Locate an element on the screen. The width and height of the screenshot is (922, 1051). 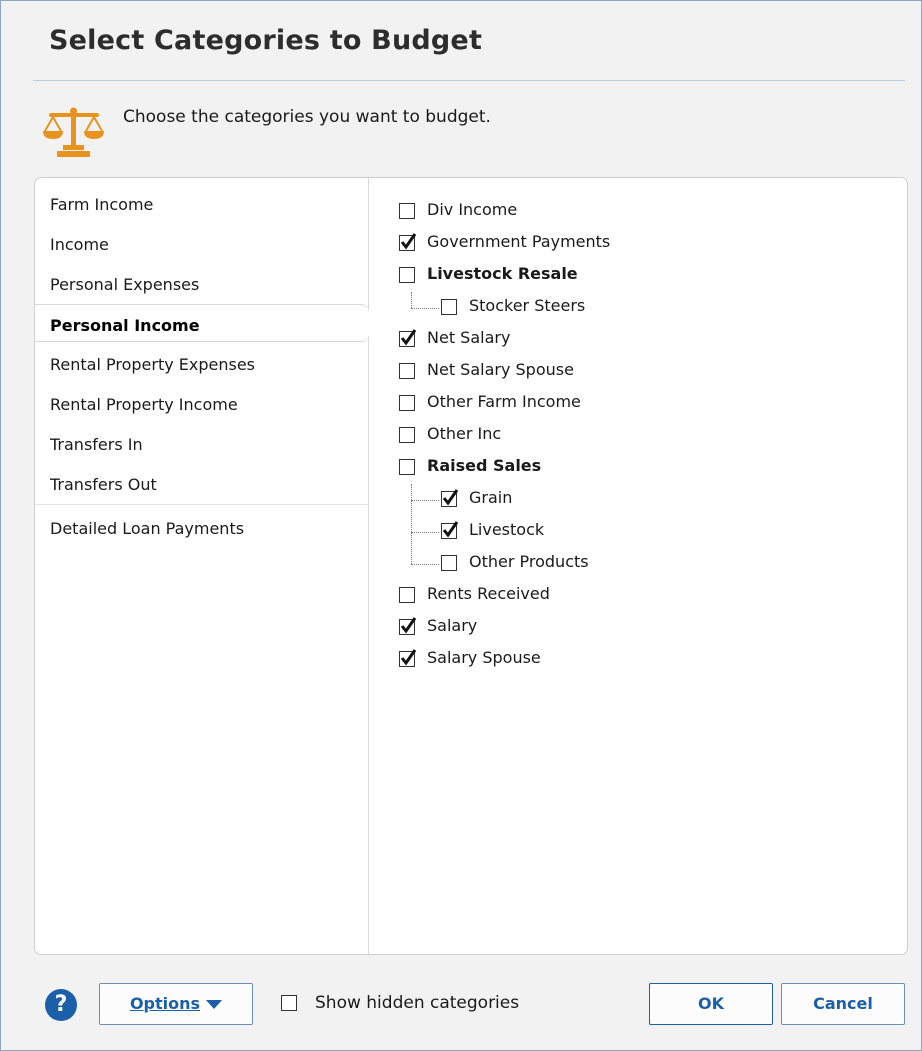
header-divider is located at coordinates (469, 80).